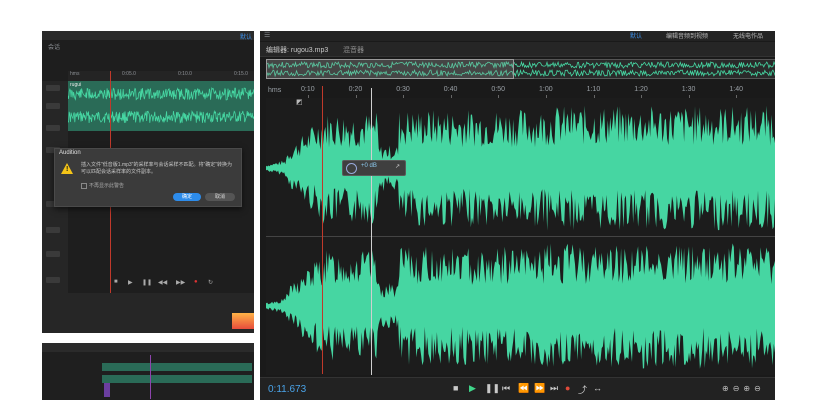  Describe the element at coordinates (759, 388) in the screenshot. I see `zoom-out-time-icon: ⊖` at that location.